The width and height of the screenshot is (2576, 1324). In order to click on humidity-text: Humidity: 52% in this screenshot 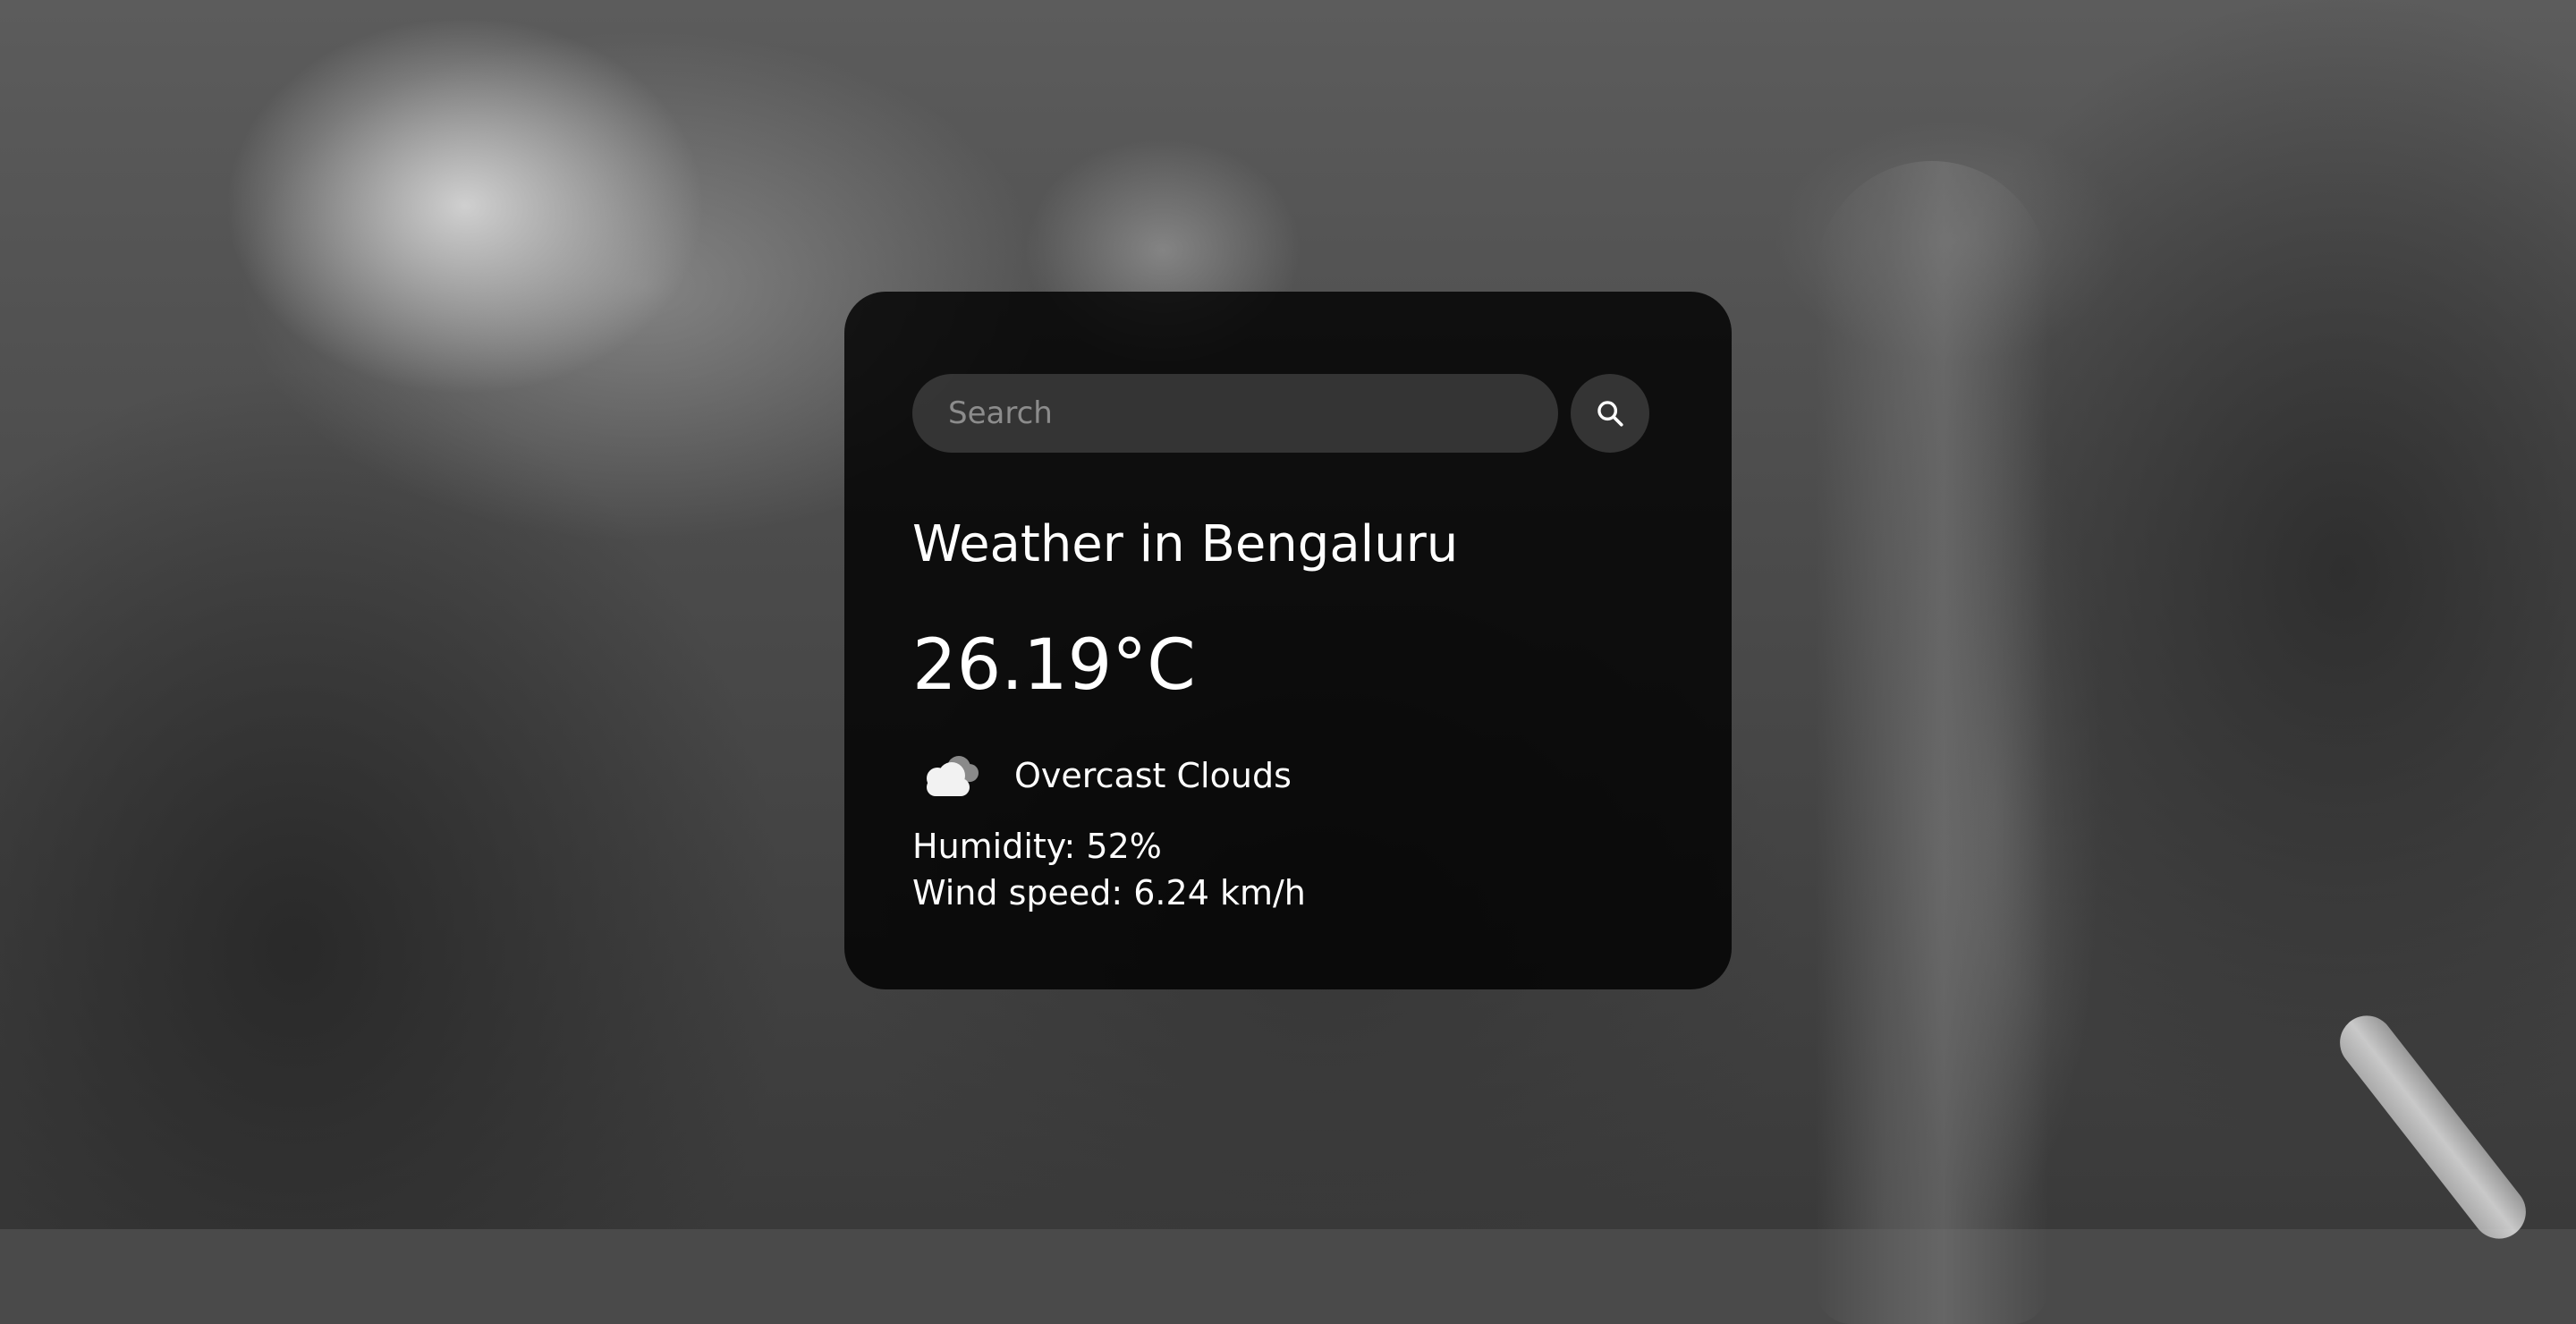, I will do `click(1037, 846)`.